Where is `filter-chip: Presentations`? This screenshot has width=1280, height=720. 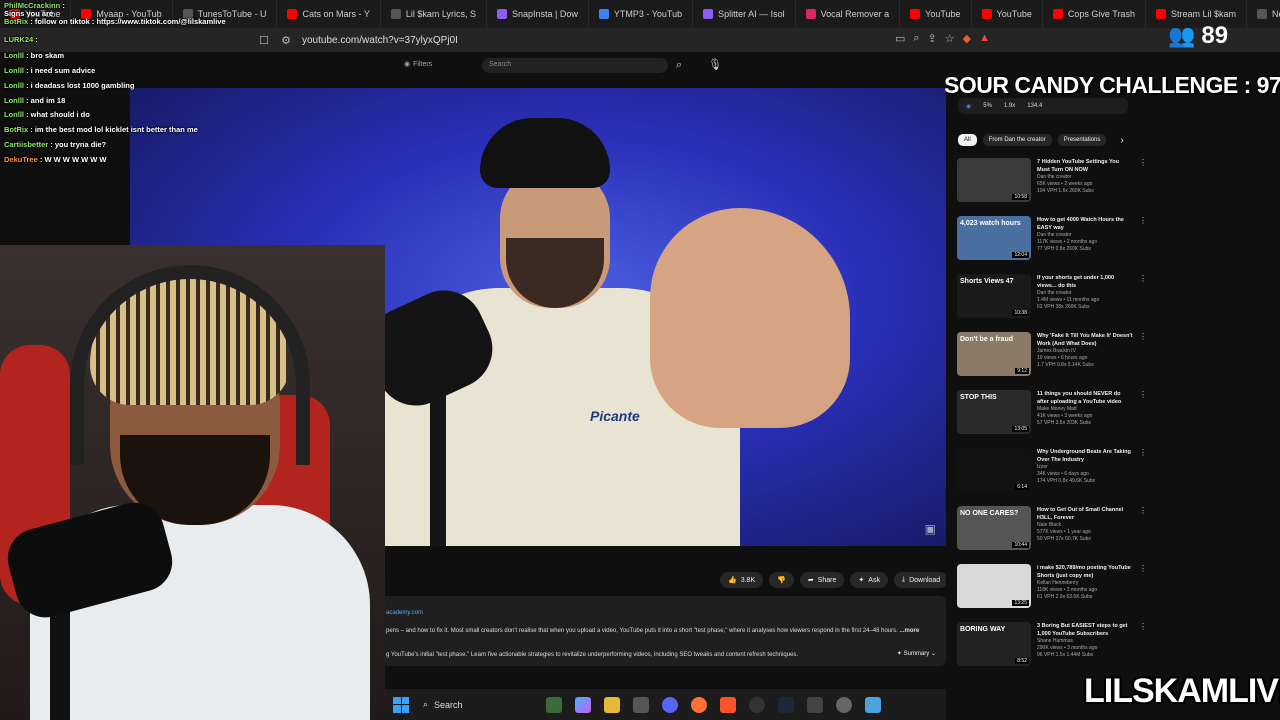
filter-chip: Presentations is located at coordinates (1082, 140).